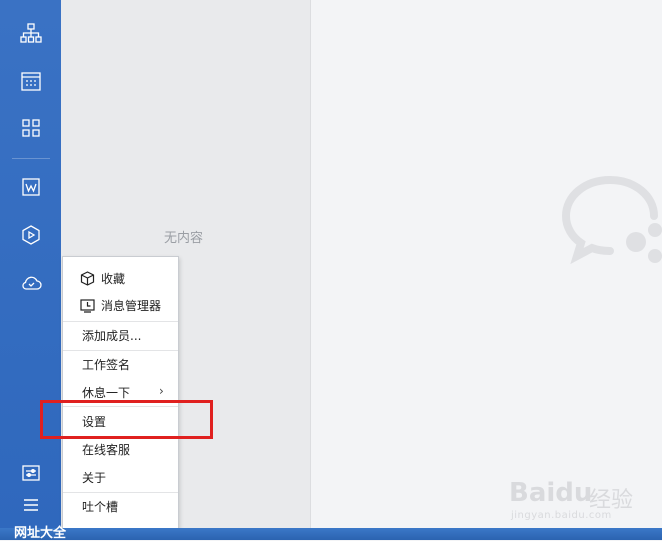  I want to click on apps-grid-icon, so click(31, 128).